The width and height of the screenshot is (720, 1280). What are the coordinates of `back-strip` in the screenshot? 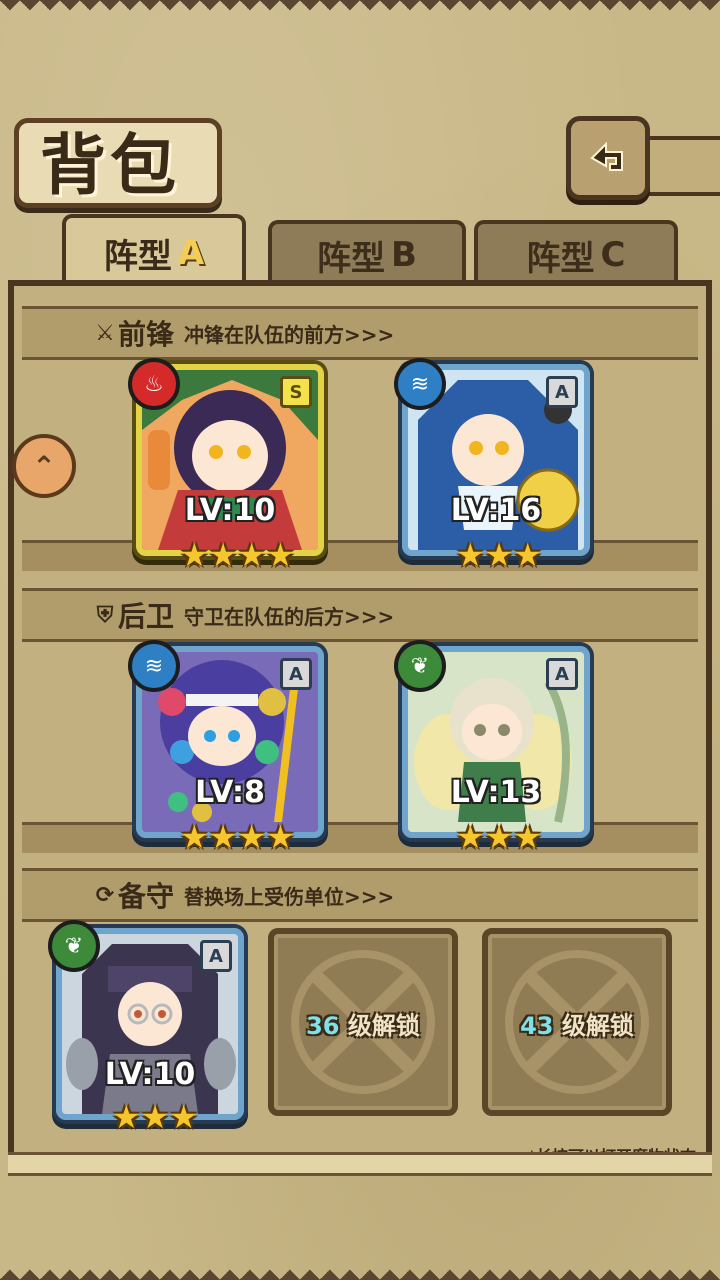 It's located at (680, 166).